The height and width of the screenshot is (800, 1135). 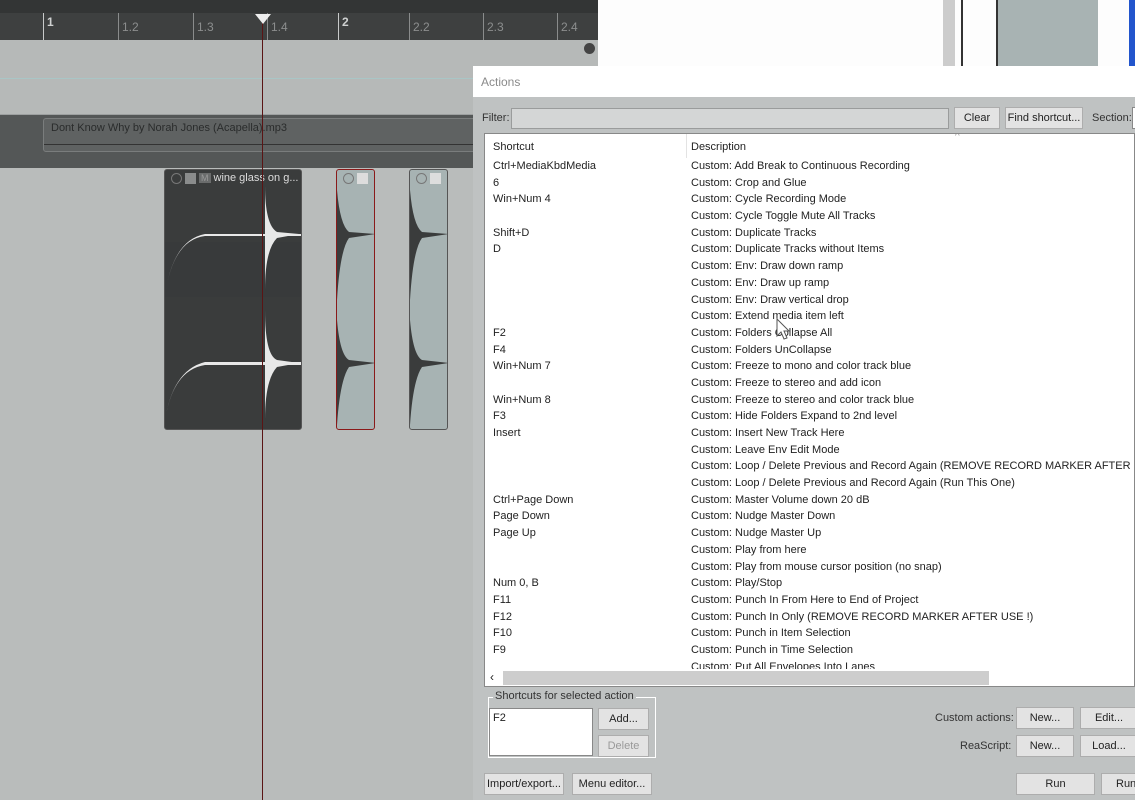 I want to click on table-row: Shift+D Custom: Duplicate Tracks, so click(x=809, y=234).